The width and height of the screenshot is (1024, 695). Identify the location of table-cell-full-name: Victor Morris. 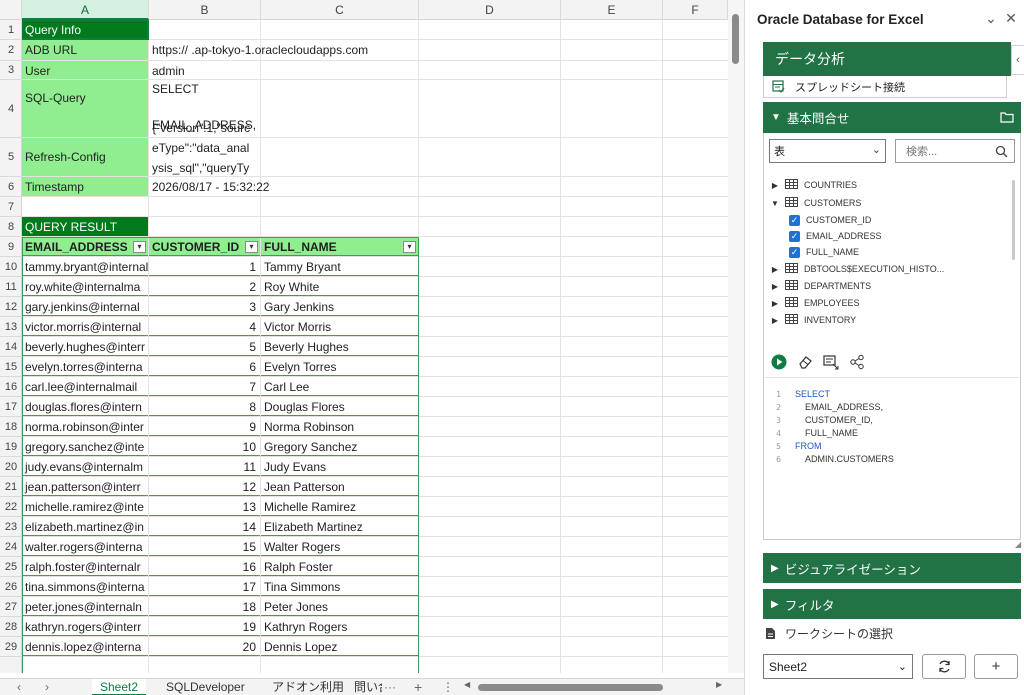
(339, 326).